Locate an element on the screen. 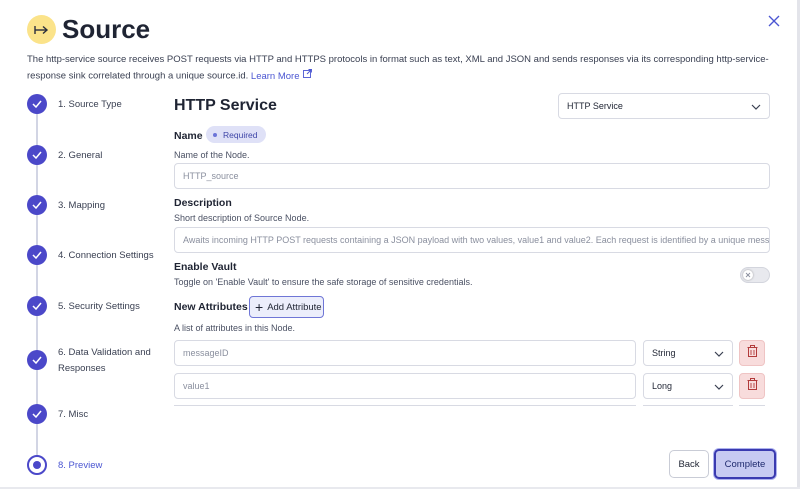 The height and width of the screenshot is (489, 800). step-label: 5. Security Settings is located at coordinates (99, 306).